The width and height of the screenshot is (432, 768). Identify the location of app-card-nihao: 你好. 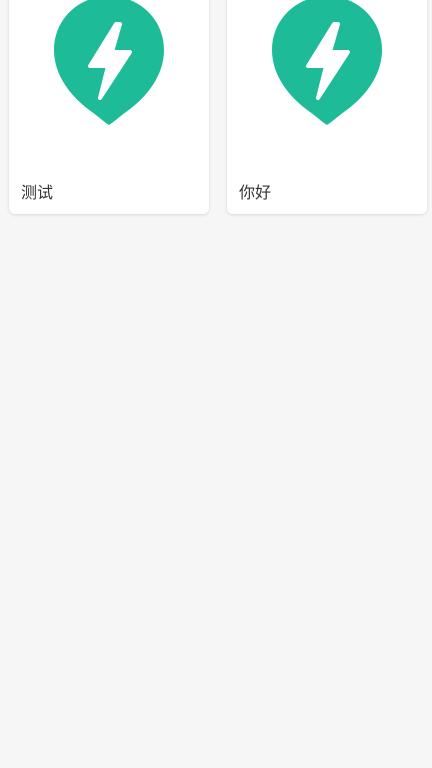
(327, 107).